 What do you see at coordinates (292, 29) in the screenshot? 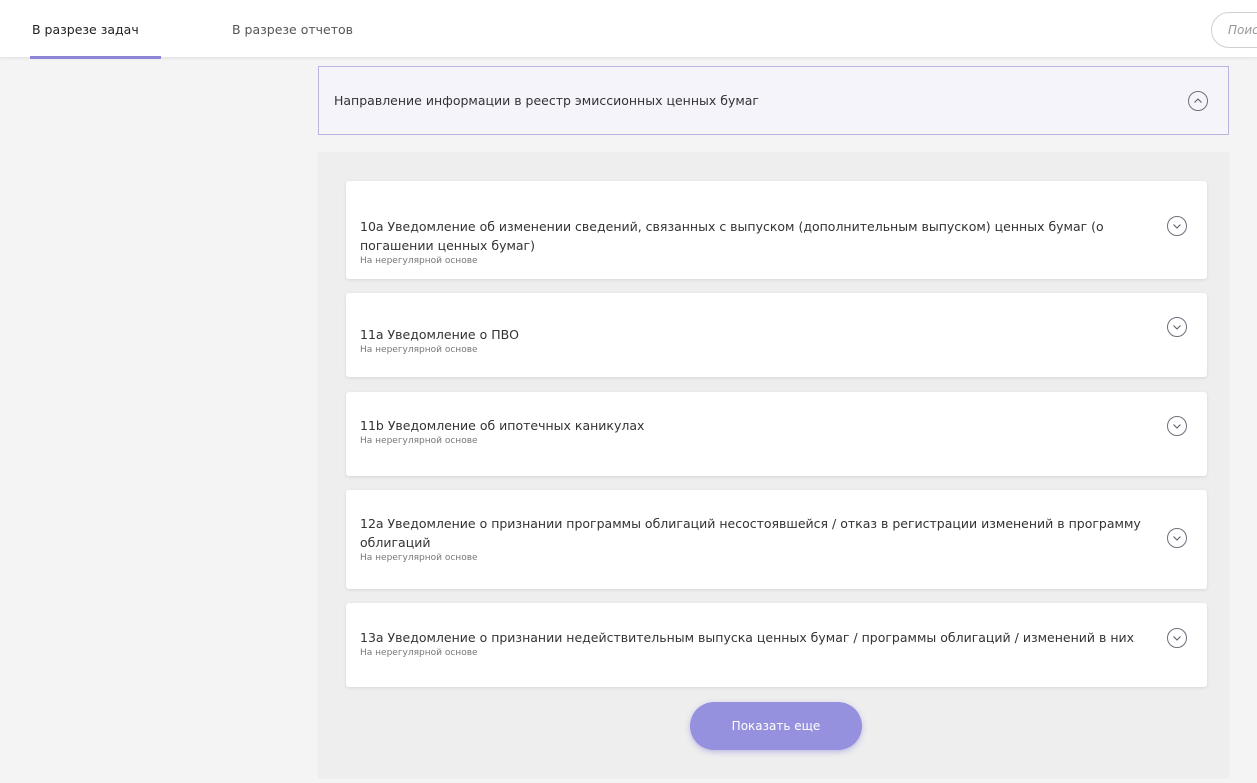
I see `tab-by-reports: В разрезе отчетов` at bounding box center [292, 29].